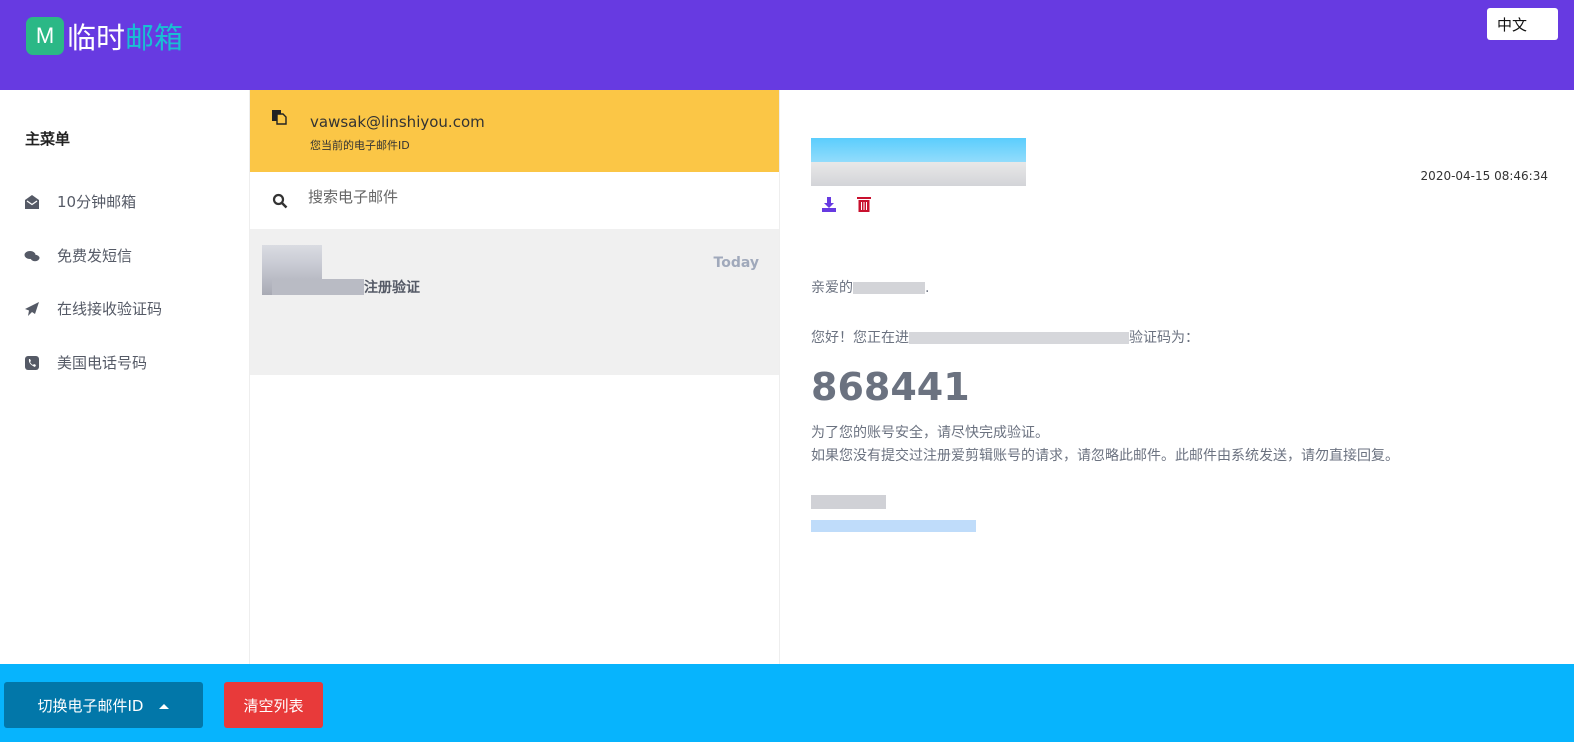 This screenshot has width=1574, height=742. I want to click on body-line-2: 为了您的账号安全，请尽快完成验证。, so click(930, 433).